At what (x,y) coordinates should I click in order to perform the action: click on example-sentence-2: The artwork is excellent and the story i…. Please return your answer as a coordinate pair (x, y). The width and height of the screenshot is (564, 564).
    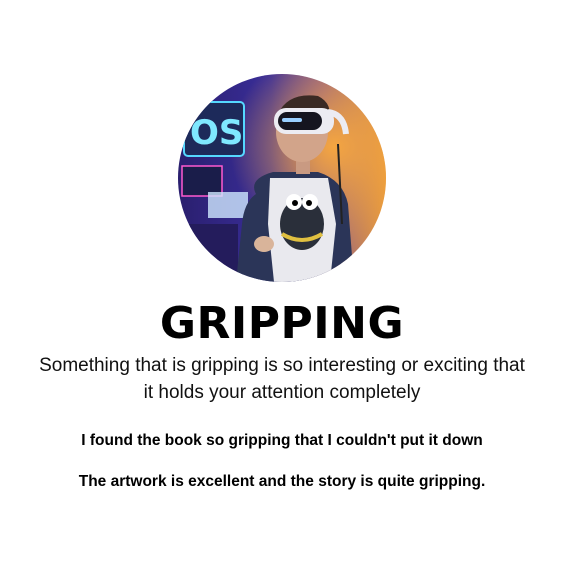
    Looking at the image, I should click on (282, 481).